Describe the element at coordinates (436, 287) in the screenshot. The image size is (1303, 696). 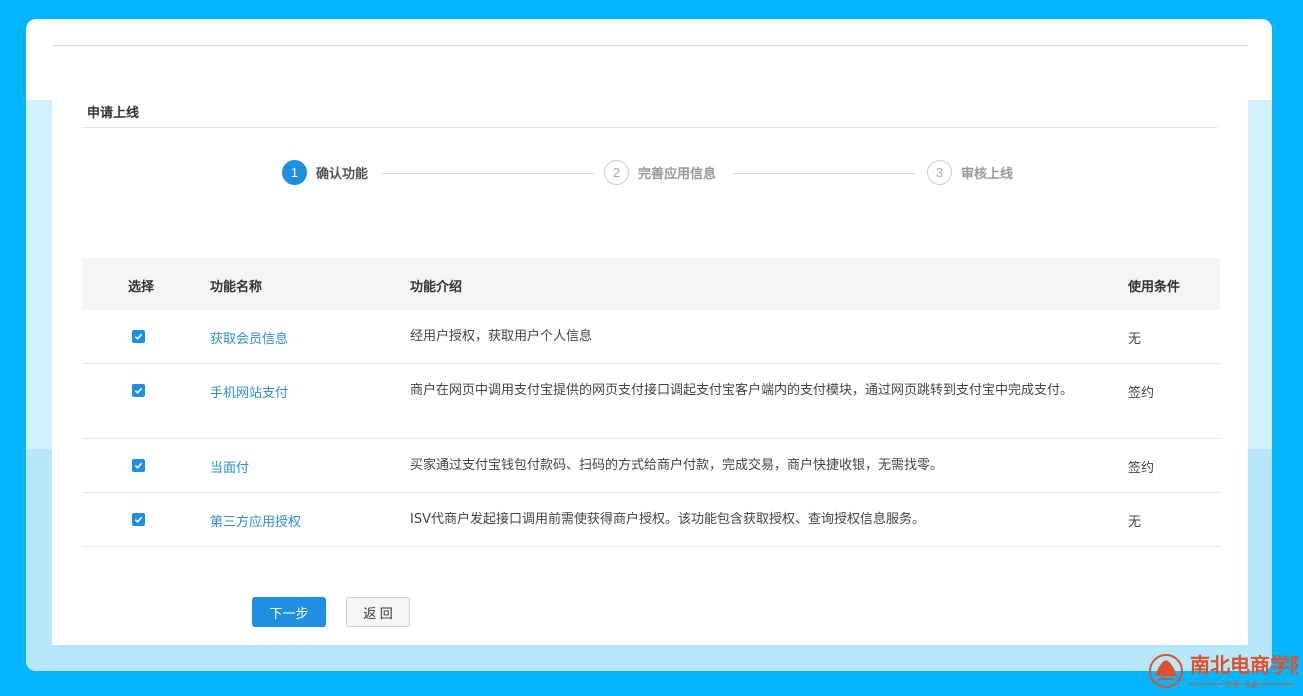
I see `header-desc: 功能介绍` at that location.